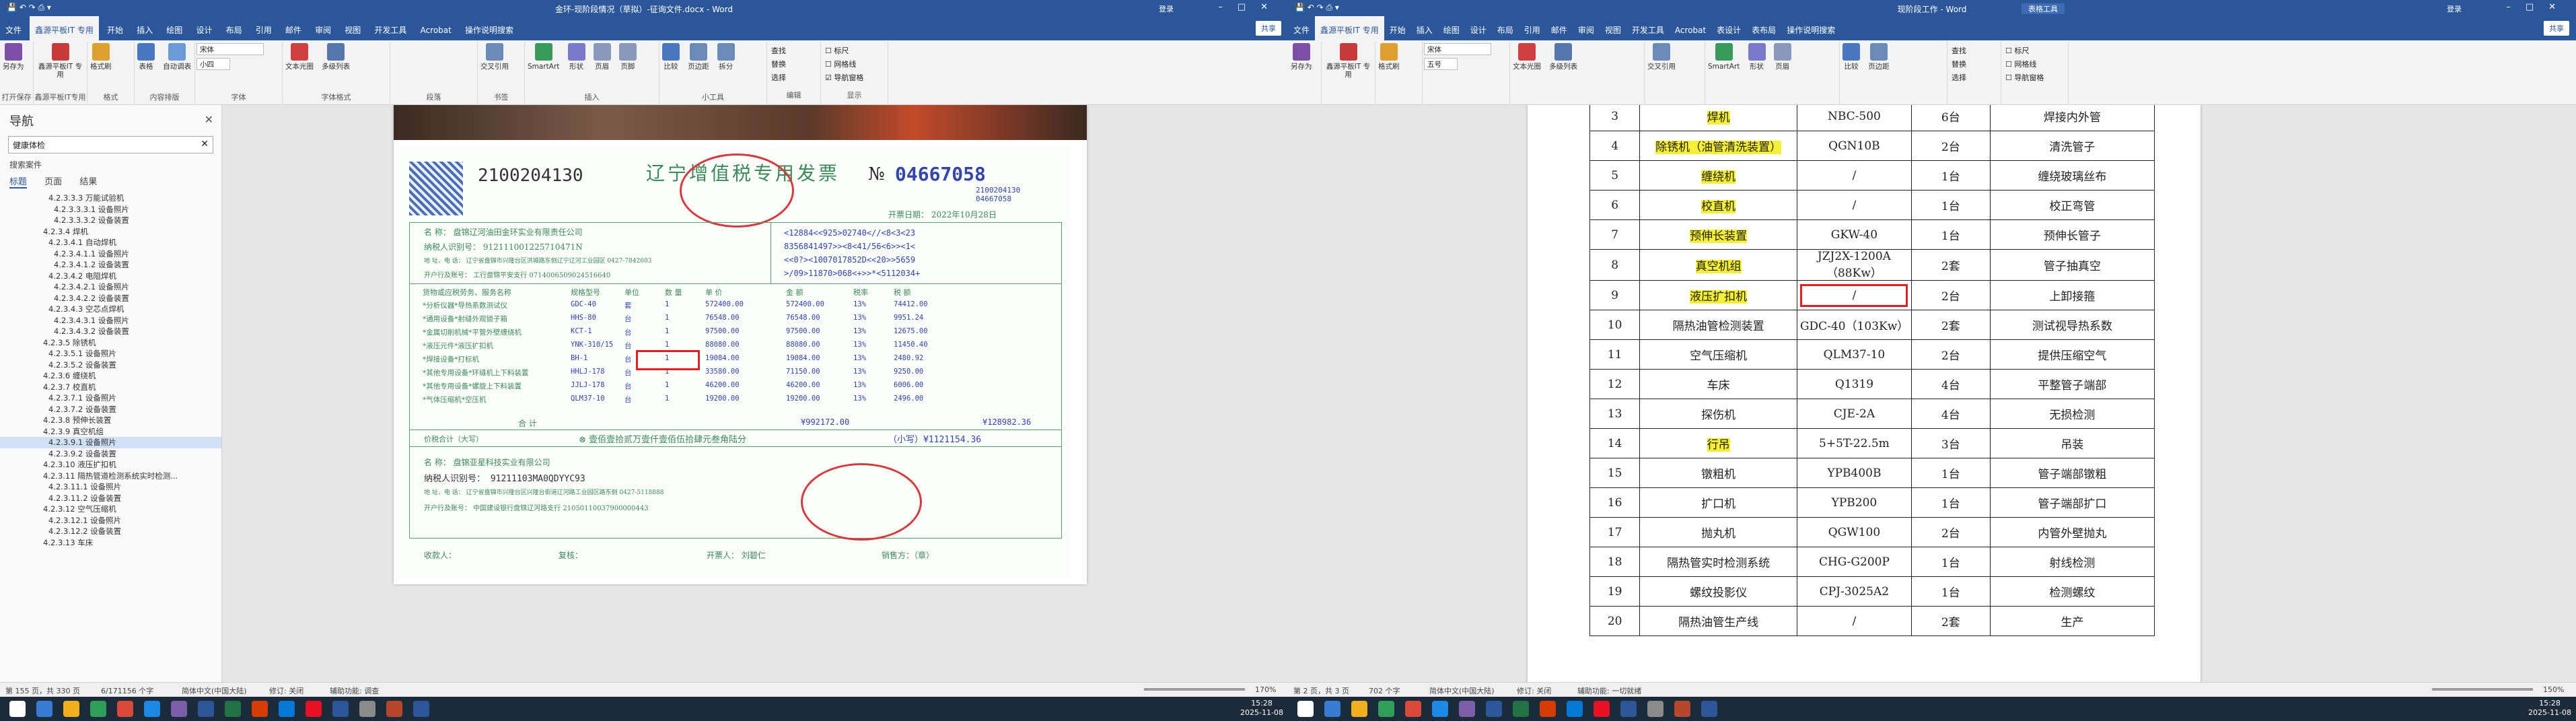 This screenshot has width=2576, height=721. Describe the element at coordinates (1854, 384) in the screenshot. I see `table-cell: Q1319` at that location.